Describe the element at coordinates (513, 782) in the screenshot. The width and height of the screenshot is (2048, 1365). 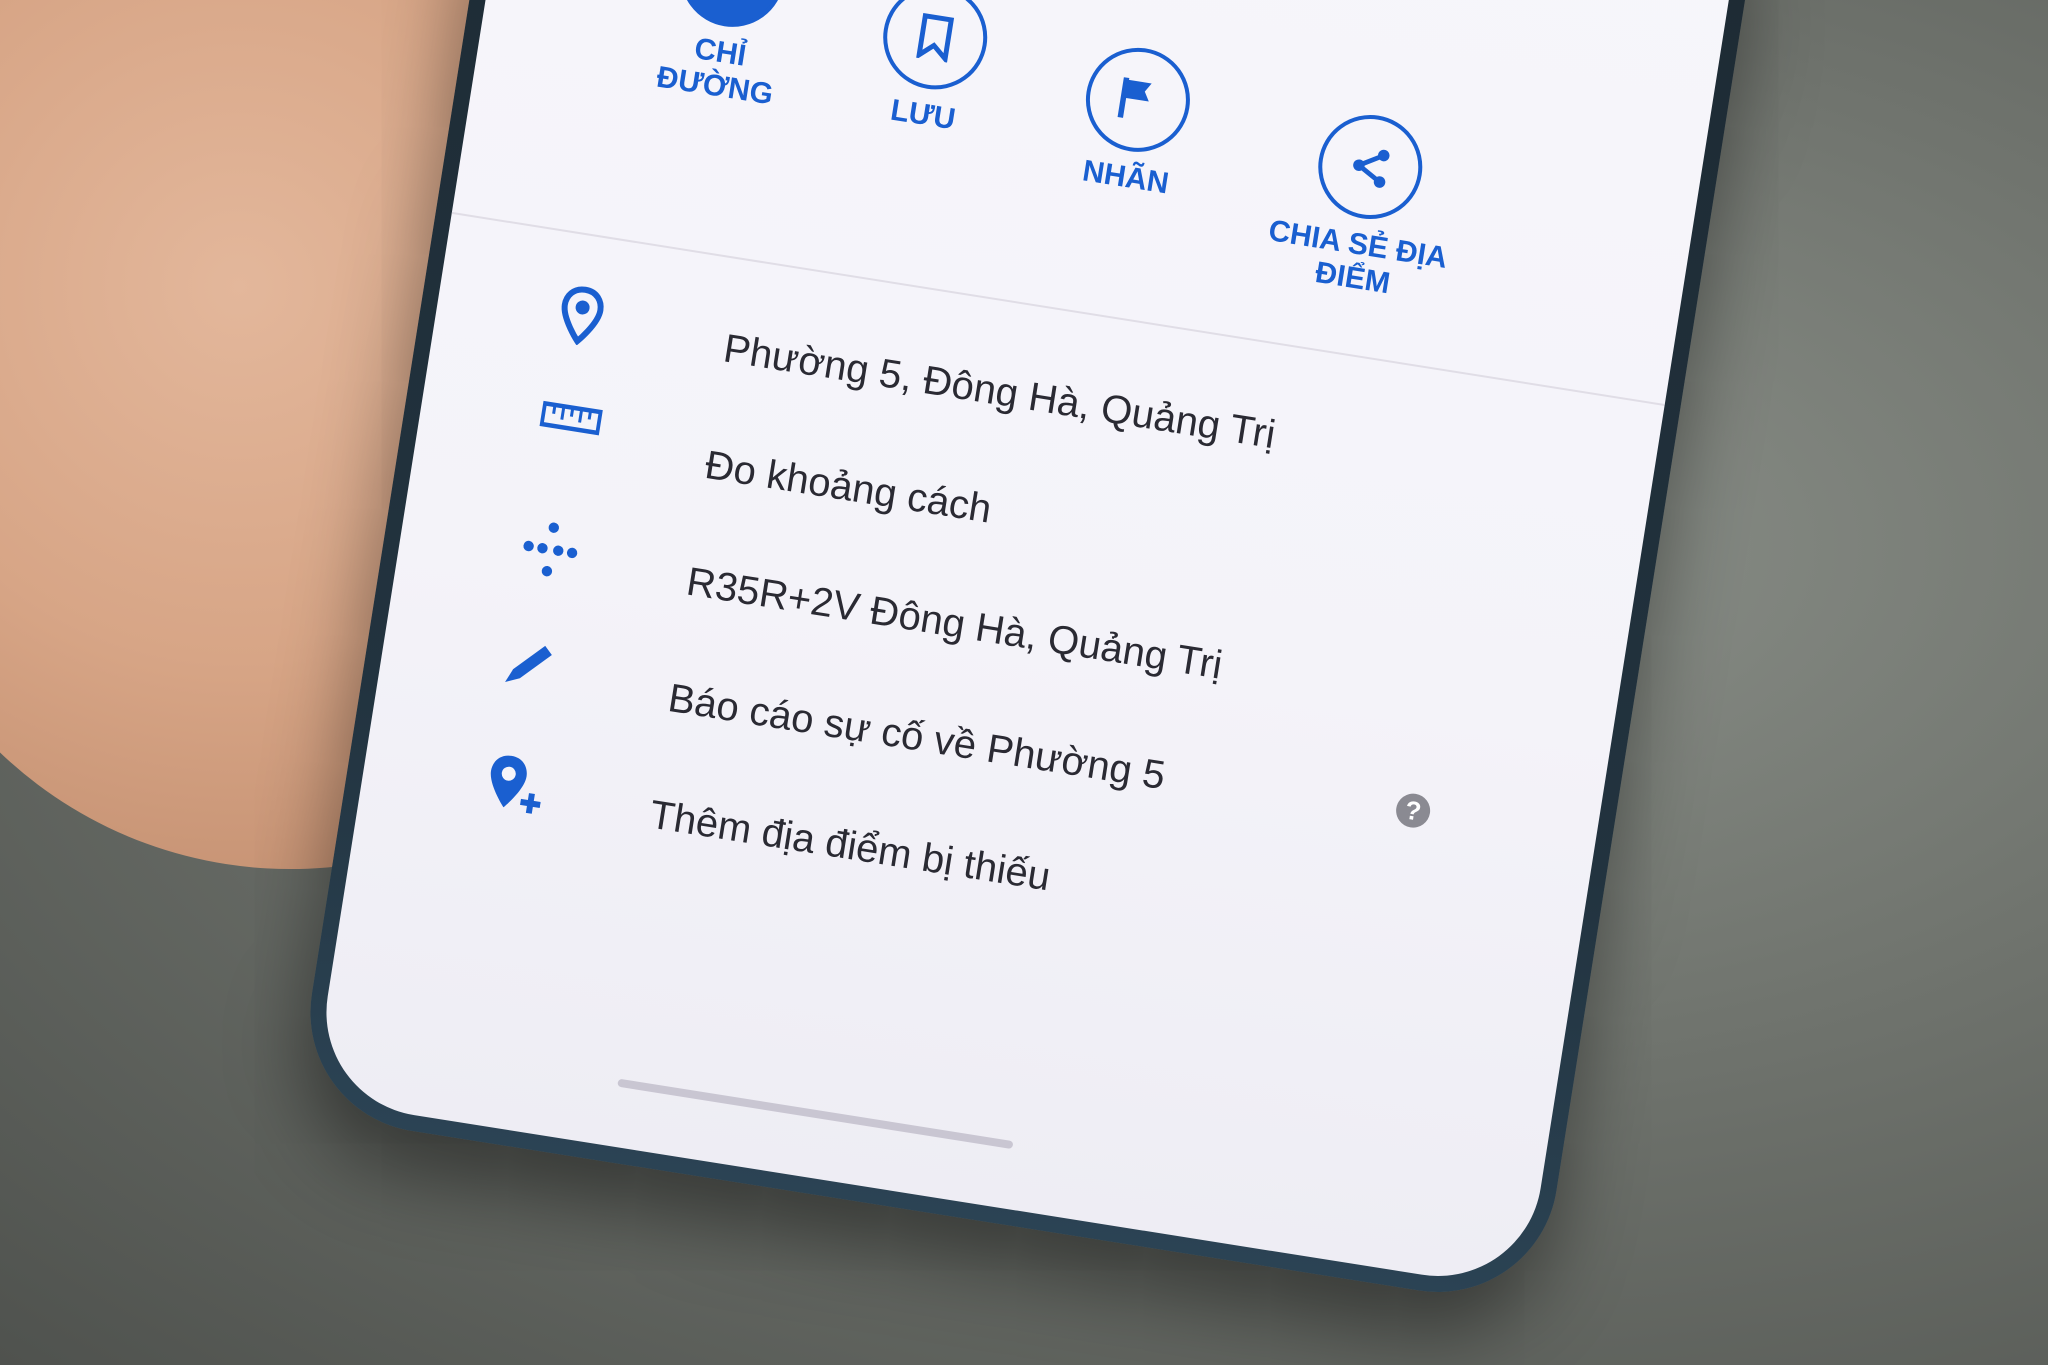
I see `add-place-icon` at that location.